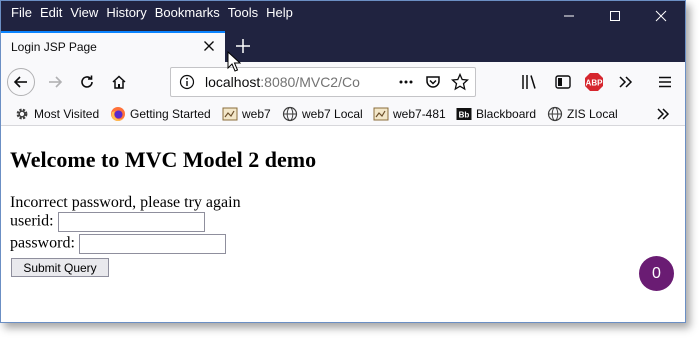 This screenshot has width=699, height=338. I want to click on menu-edit: Edit, so click(51, 13).